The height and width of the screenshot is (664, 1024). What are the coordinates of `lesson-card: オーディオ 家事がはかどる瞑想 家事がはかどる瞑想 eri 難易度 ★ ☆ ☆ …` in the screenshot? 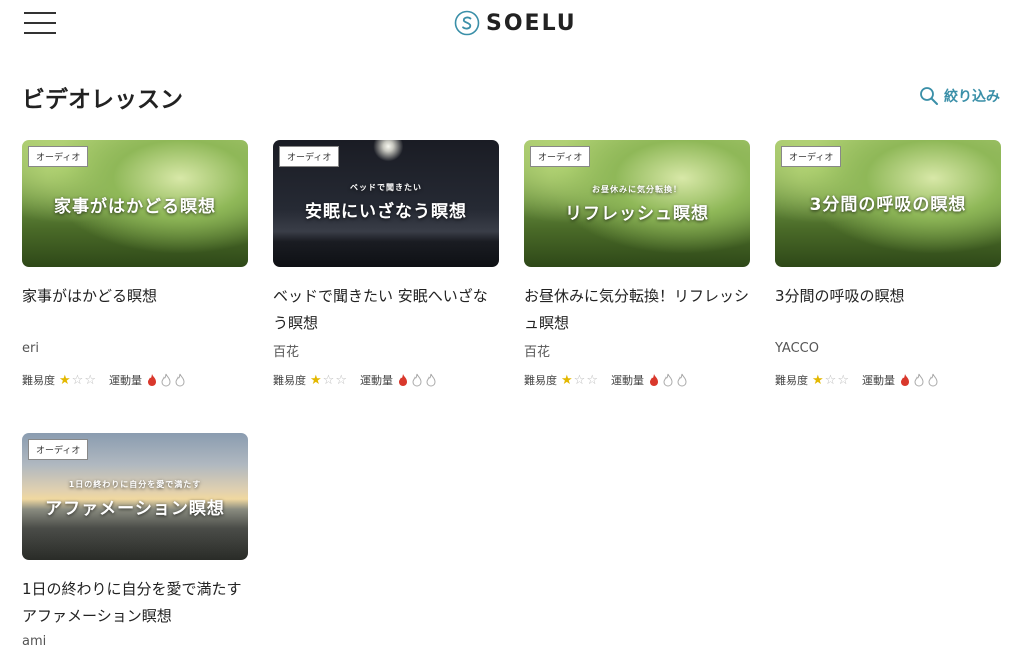 It's located at (135, 264).